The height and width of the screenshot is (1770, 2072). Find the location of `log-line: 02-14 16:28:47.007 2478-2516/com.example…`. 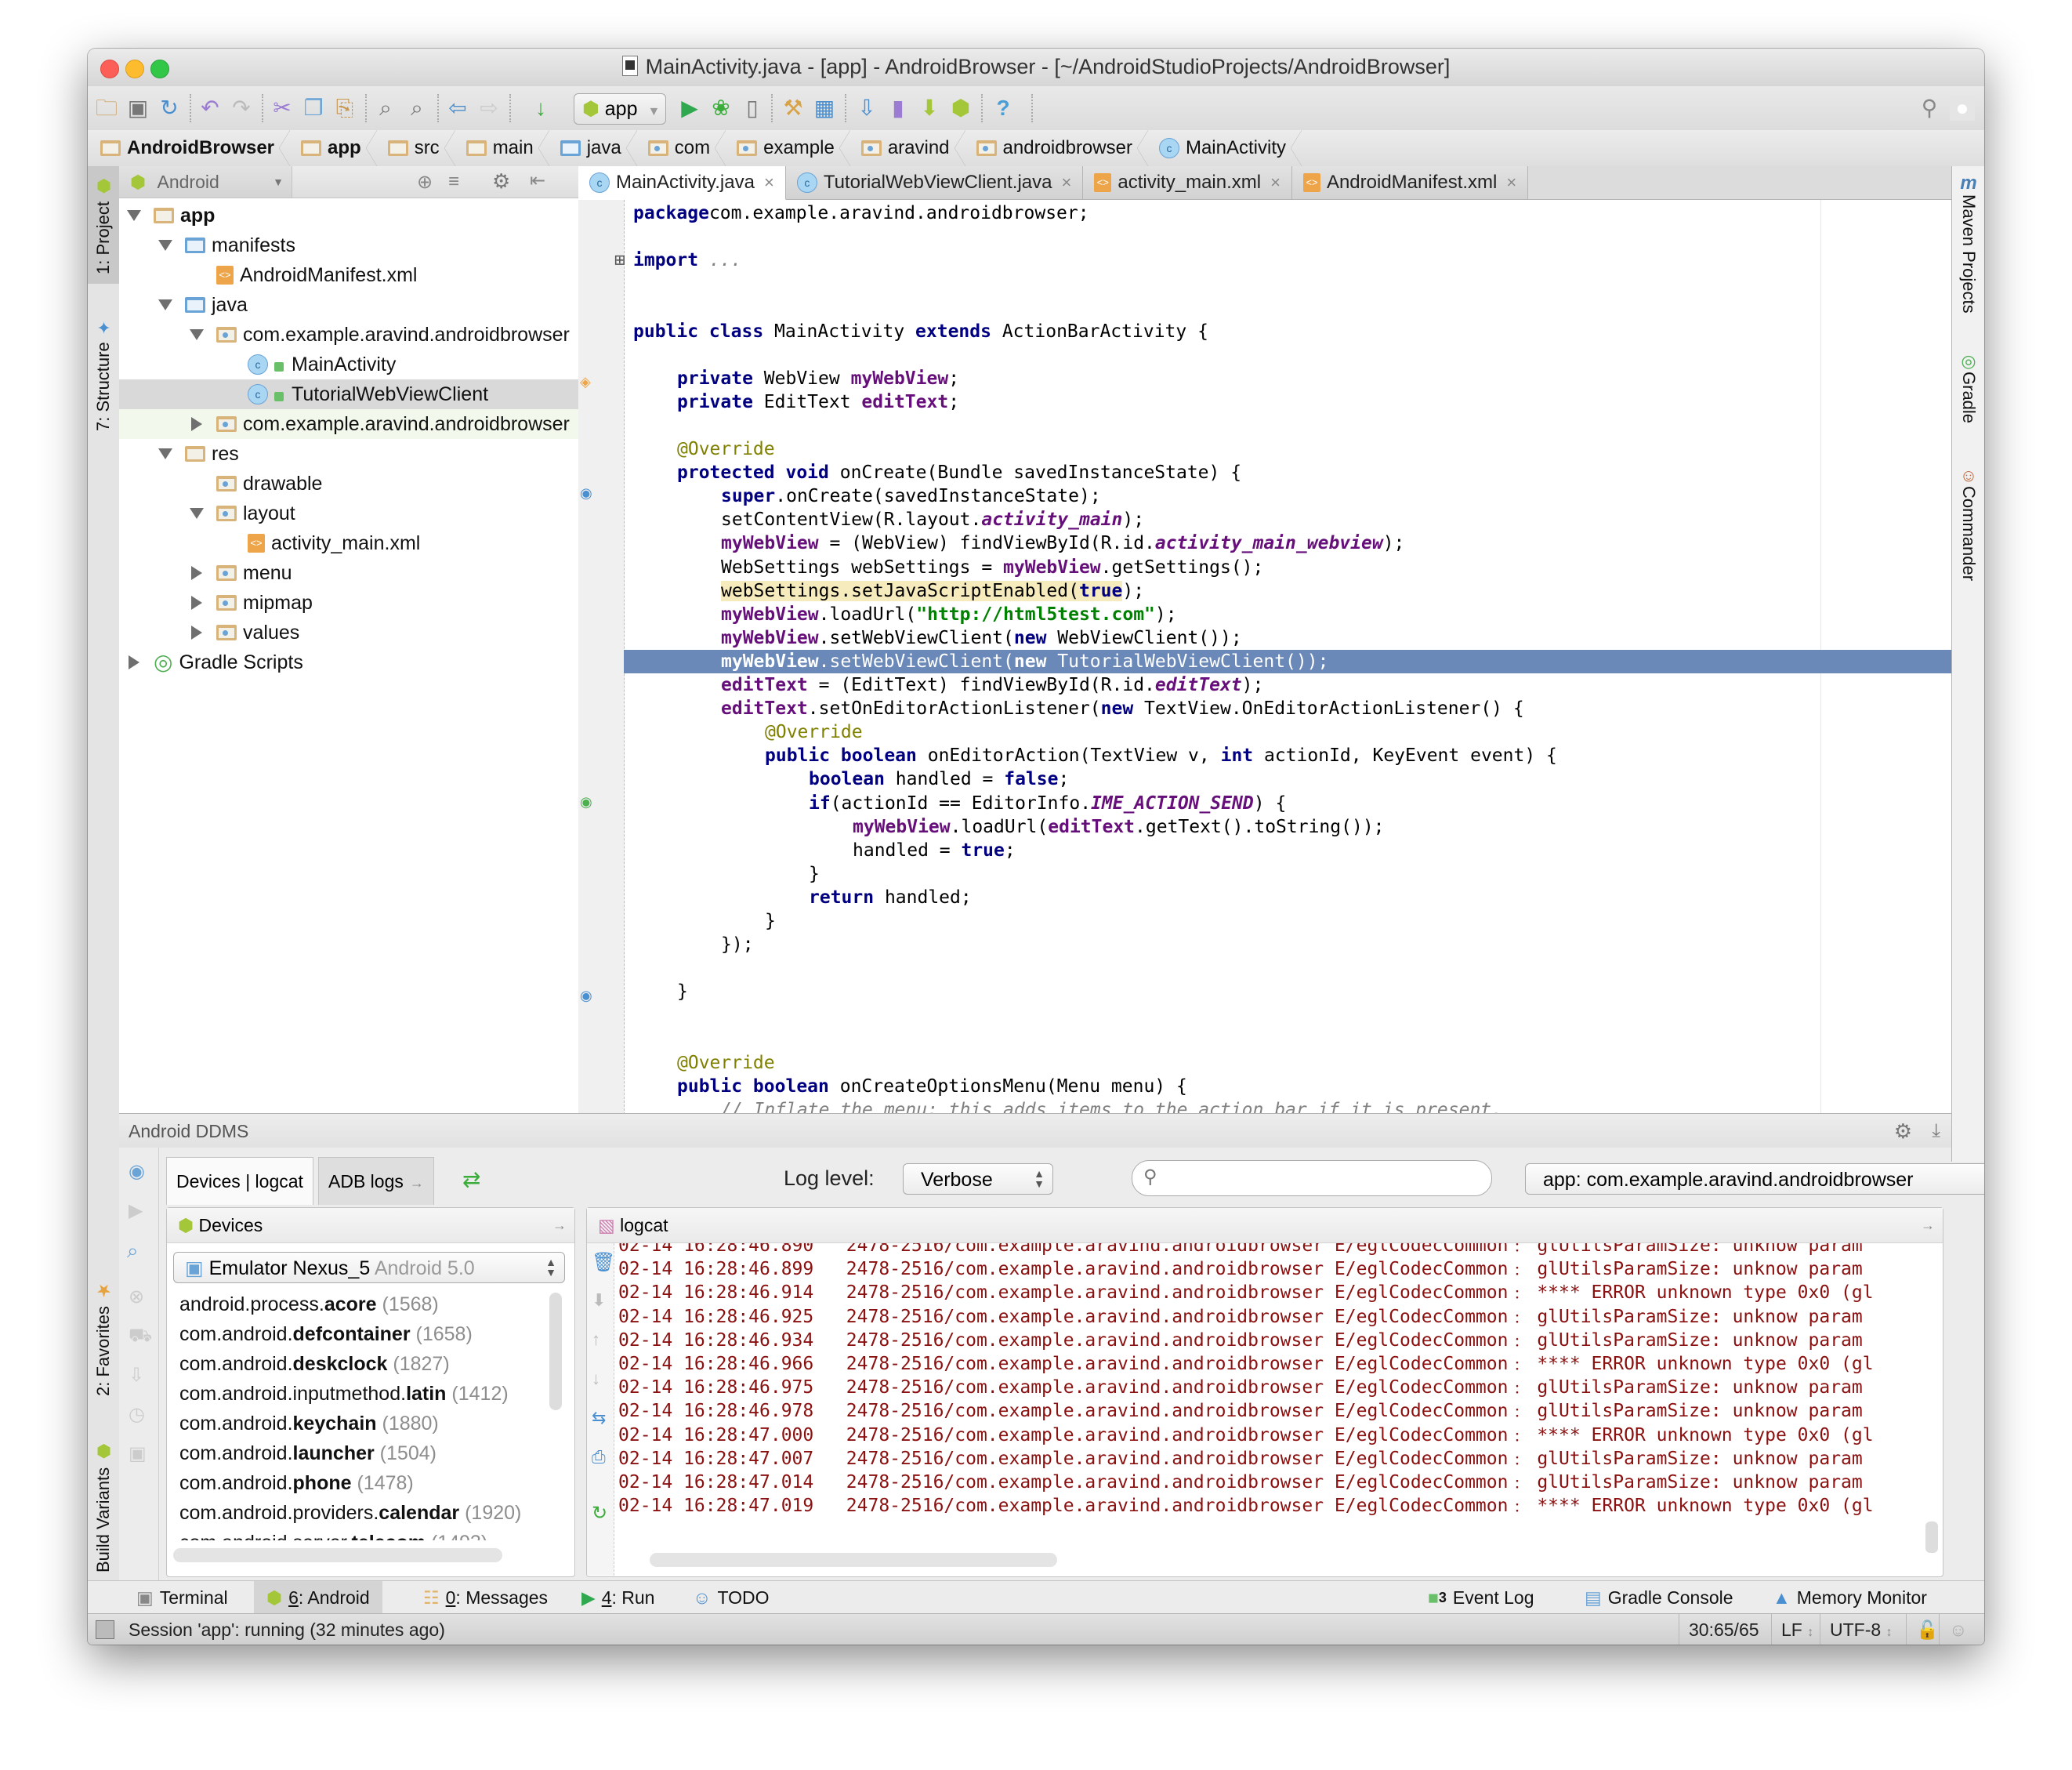

log-line: 02-14 16:28:47.007 2478-2516/com.example… is located at coordinates (1240, 1459).